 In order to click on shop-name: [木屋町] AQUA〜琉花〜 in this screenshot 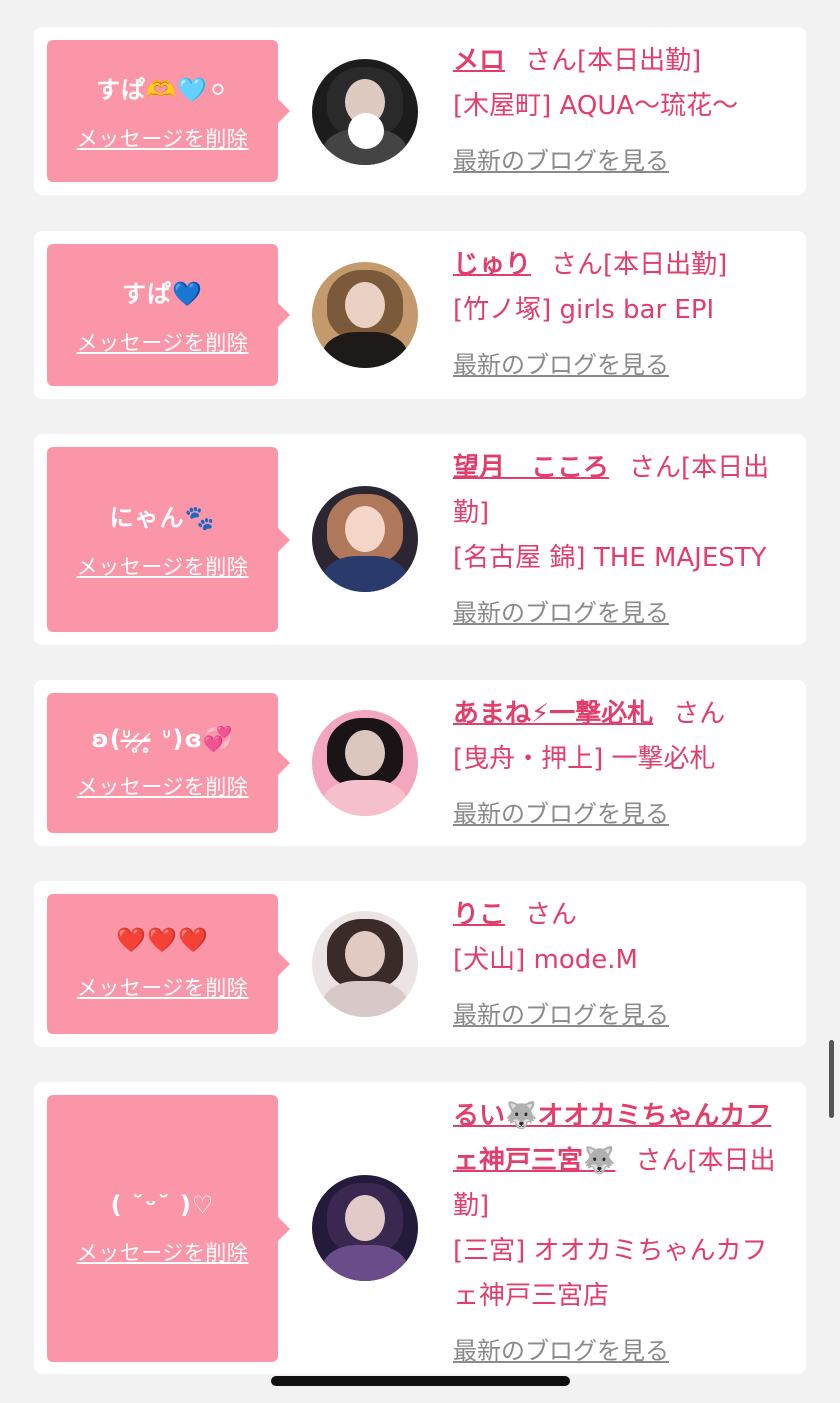, I will do `click(596, 106)`.